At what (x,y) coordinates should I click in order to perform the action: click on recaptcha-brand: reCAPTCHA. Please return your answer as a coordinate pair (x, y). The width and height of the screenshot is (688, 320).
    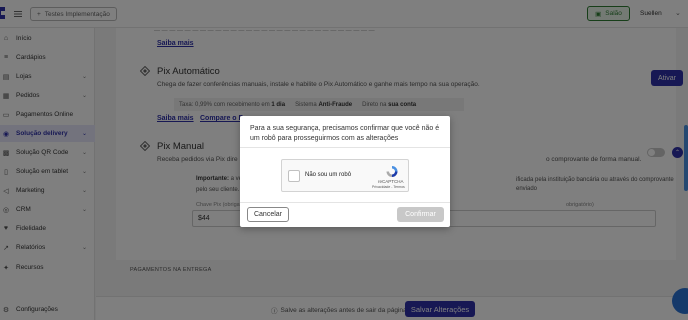
    Looking at the image, I should click on (391, 181).